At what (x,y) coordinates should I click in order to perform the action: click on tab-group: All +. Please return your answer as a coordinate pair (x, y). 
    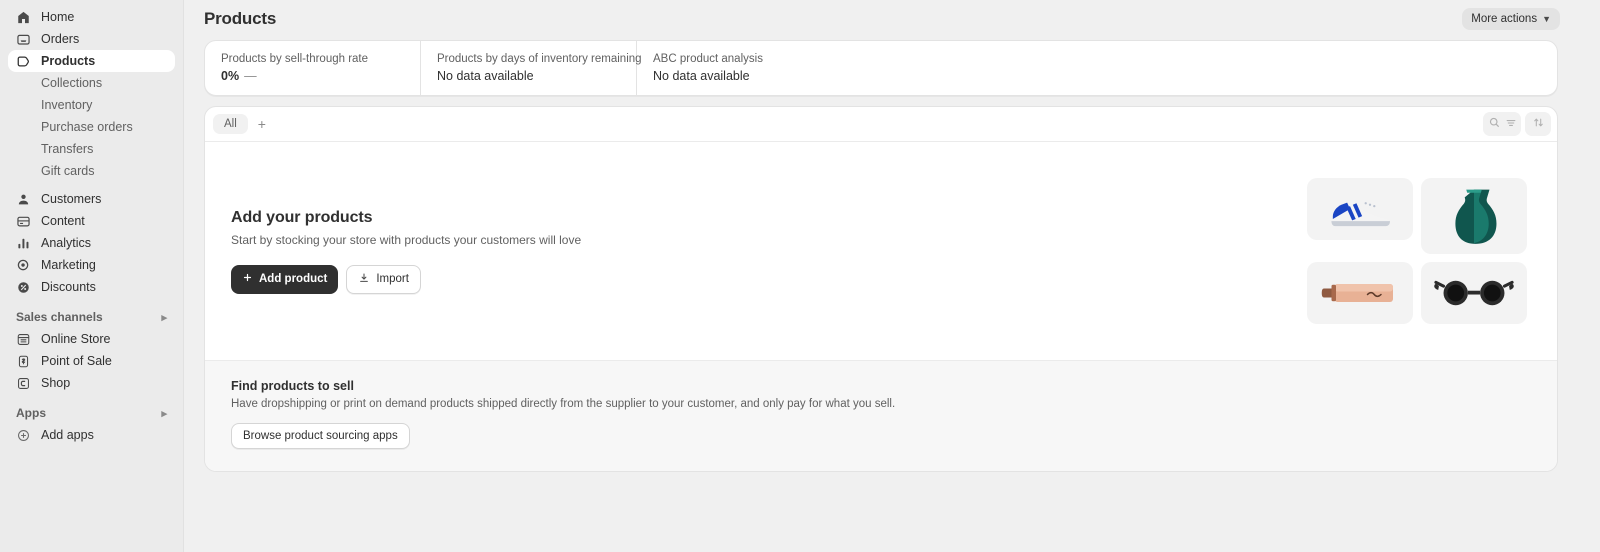
    Looking at the image, I should click on (243, 124).